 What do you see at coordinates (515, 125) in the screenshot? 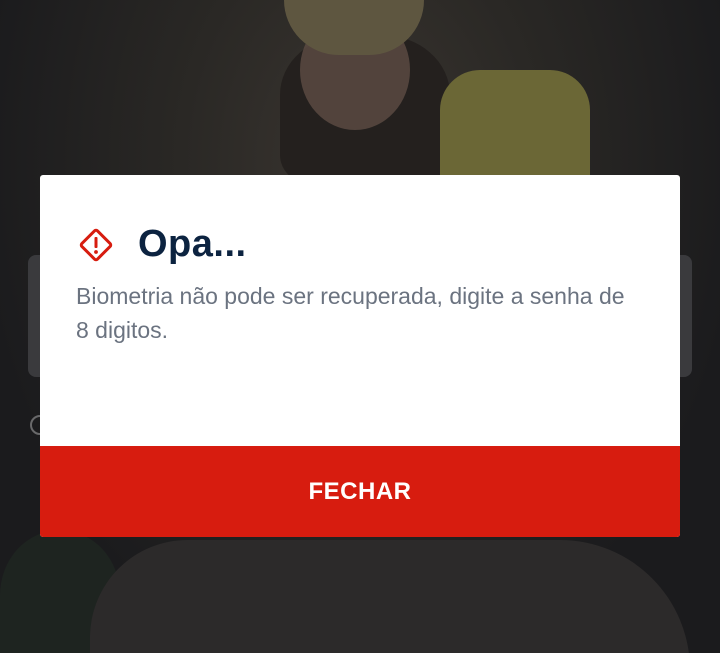
I see `background-jacket` at bounding box center [515, 125].